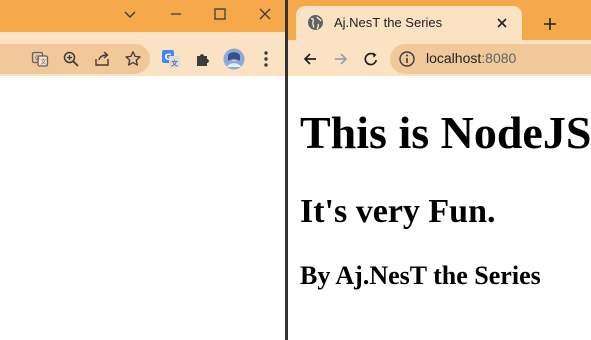 Image resolution: width=591 pixels, height=340 pixels. Describe the element at coordinates (371, 59) in the screenshot. I see `reload-icon` at that location.